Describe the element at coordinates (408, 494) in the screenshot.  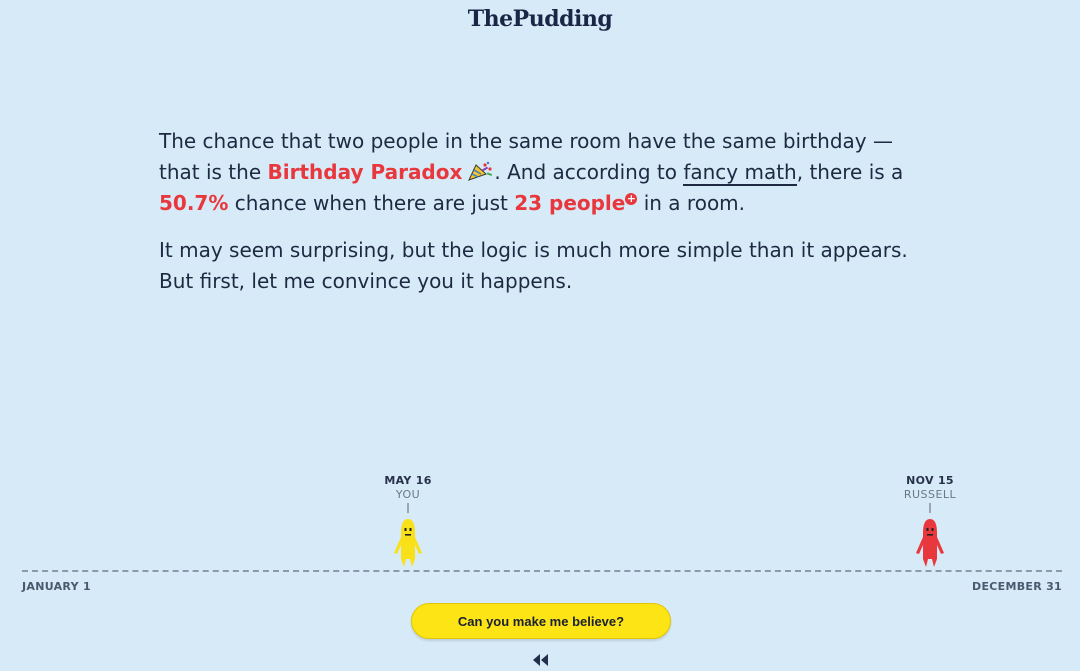
I see `person-name: YOU` at that location.